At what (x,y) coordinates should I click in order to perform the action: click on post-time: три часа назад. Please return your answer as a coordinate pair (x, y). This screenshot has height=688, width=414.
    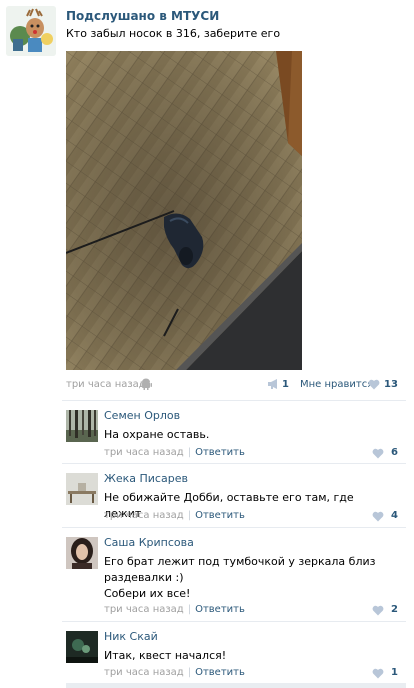
    Looking at the image, I should click on (106, 384).